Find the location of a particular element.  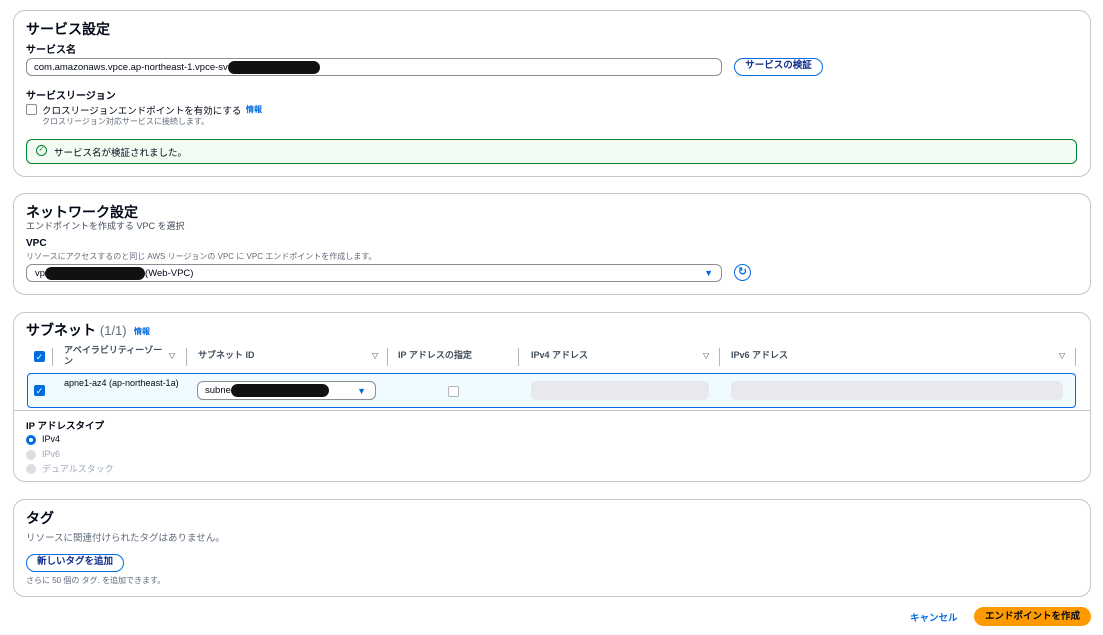

subnets-info-link: 情報 is located at coordinates (142, 331).